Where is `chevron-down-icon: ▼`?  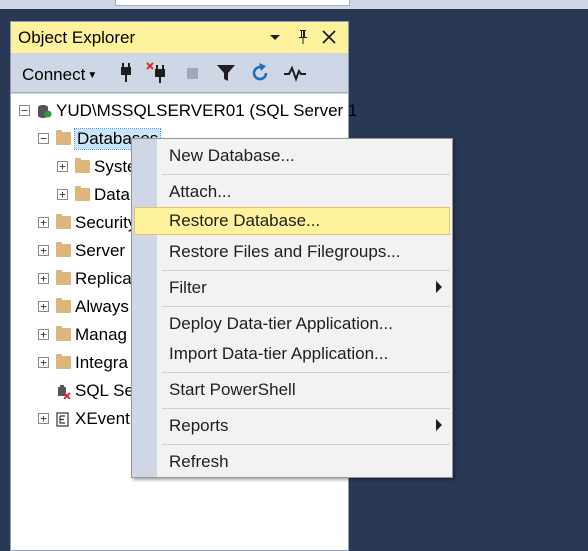
chevron-down-icon: ▼ is located at coordinates (92, 75).